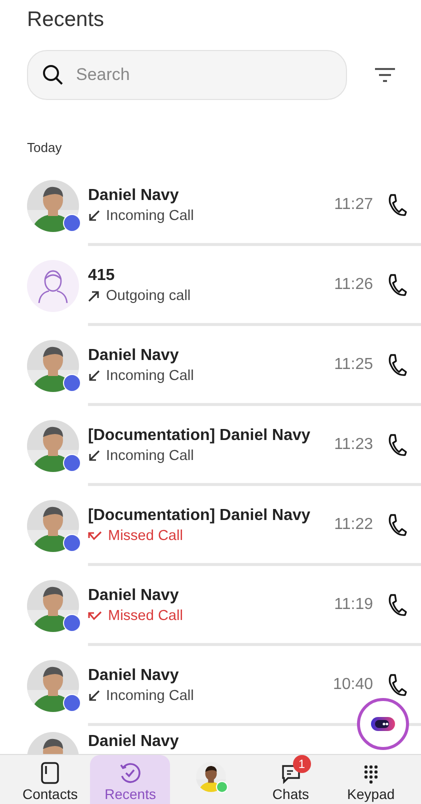 This screenshot has height=804, width=421. I want to click on nav-tab: Chats 1, so click(290, 779).